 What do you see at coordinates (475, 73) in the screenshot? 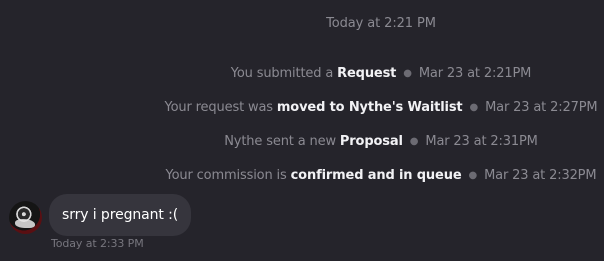
I see `event-time: Mar 23 at 2:21PM` at bounding box center [475, 73].